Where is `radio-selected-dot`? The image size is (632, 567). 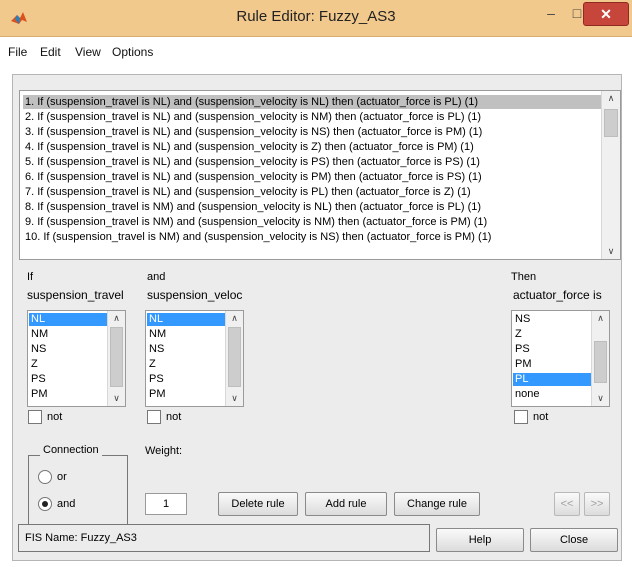 radio-selected-dot is located at coordinates (45, 504).